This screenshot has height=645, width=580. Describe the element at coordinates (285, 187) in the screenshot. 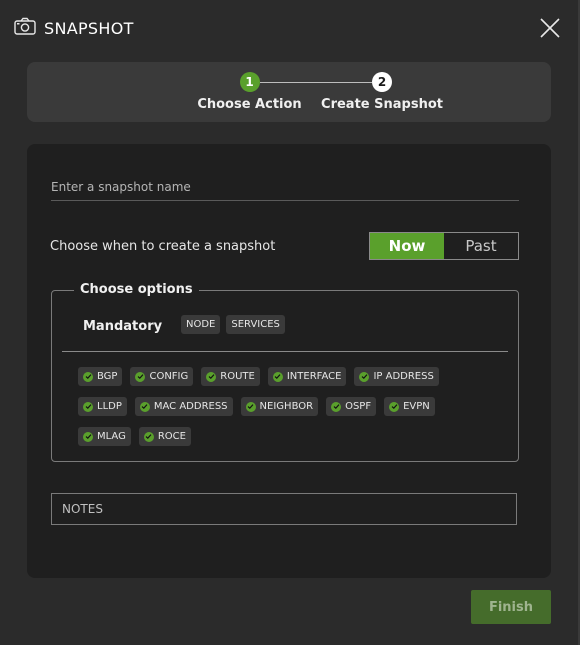

I see `snapshot-name-input` at that location.